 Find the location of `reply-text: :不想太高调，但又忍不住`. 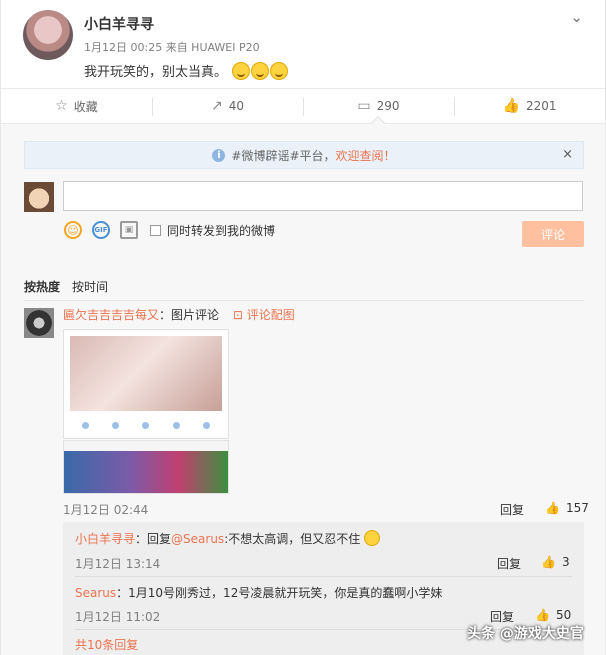

reply-text: :不想太高调，但又忍不住 is located at coordinates (292, 539).